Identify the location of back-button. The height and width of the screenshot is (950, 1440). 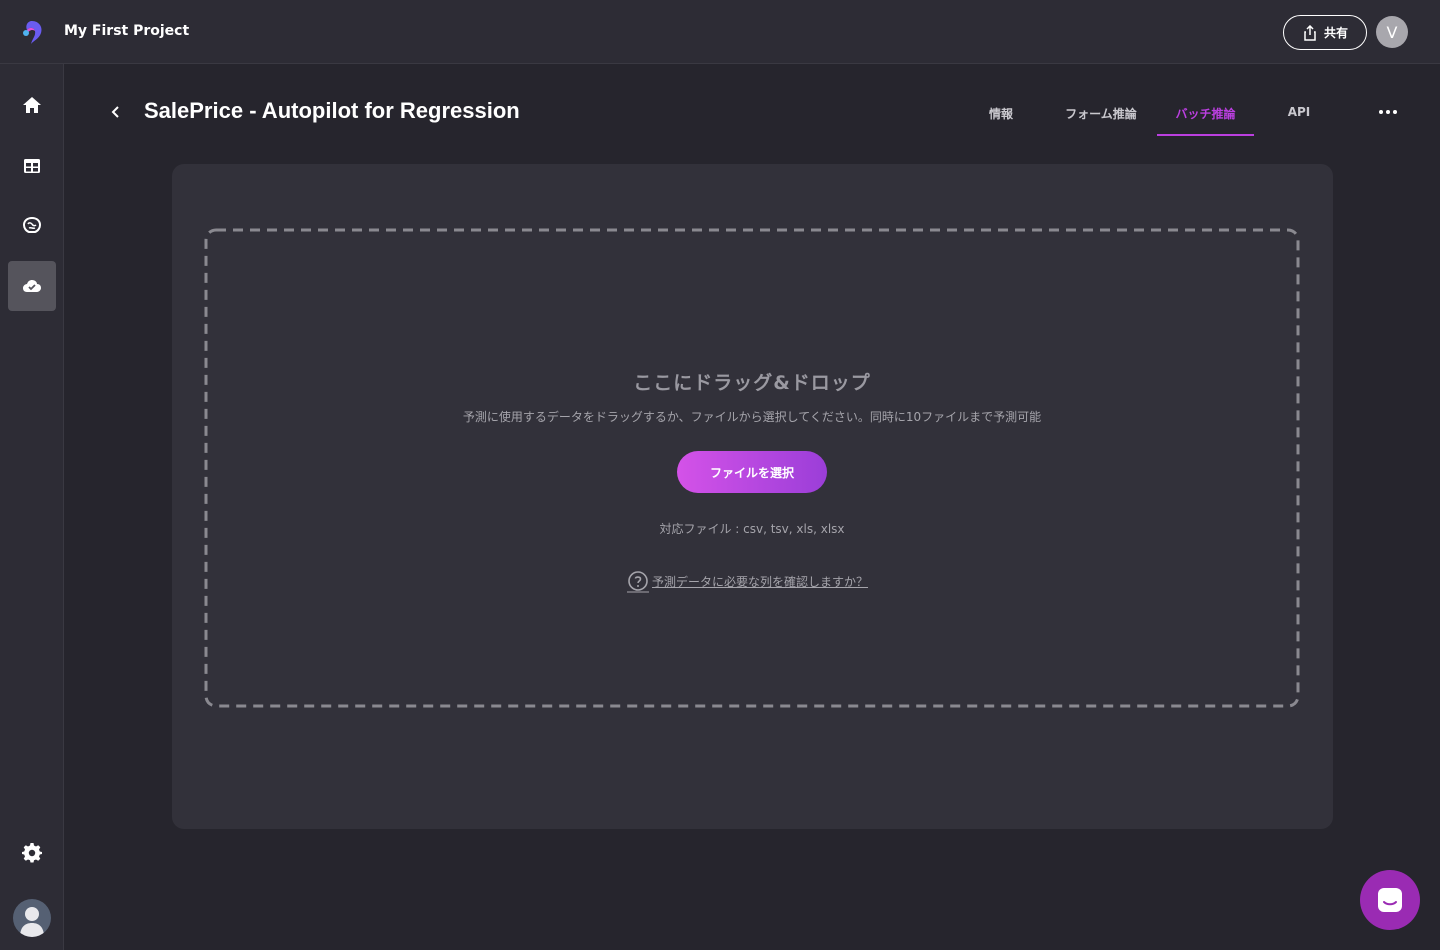
(116, 112).